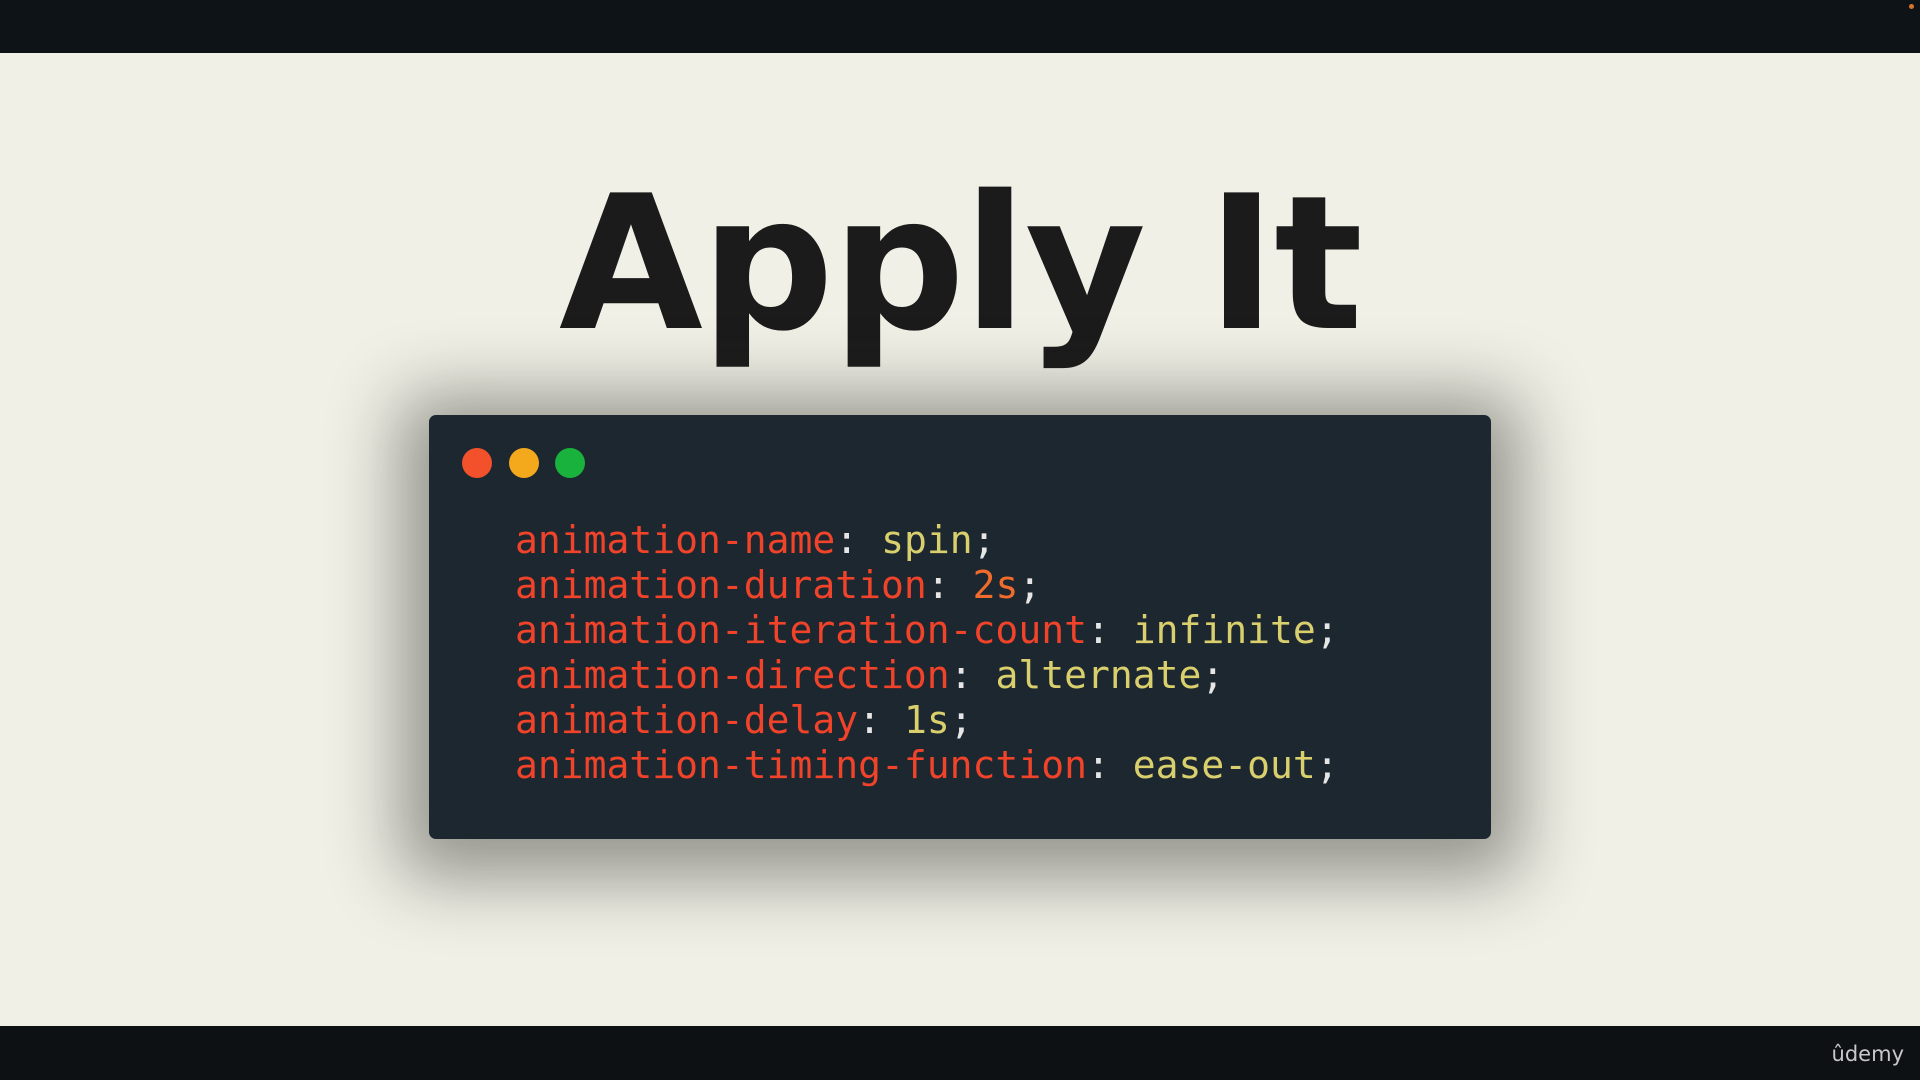  Describe the element at coordinates (524, 463) in the screenshot. I see `minimize-dot-icon` at that location.